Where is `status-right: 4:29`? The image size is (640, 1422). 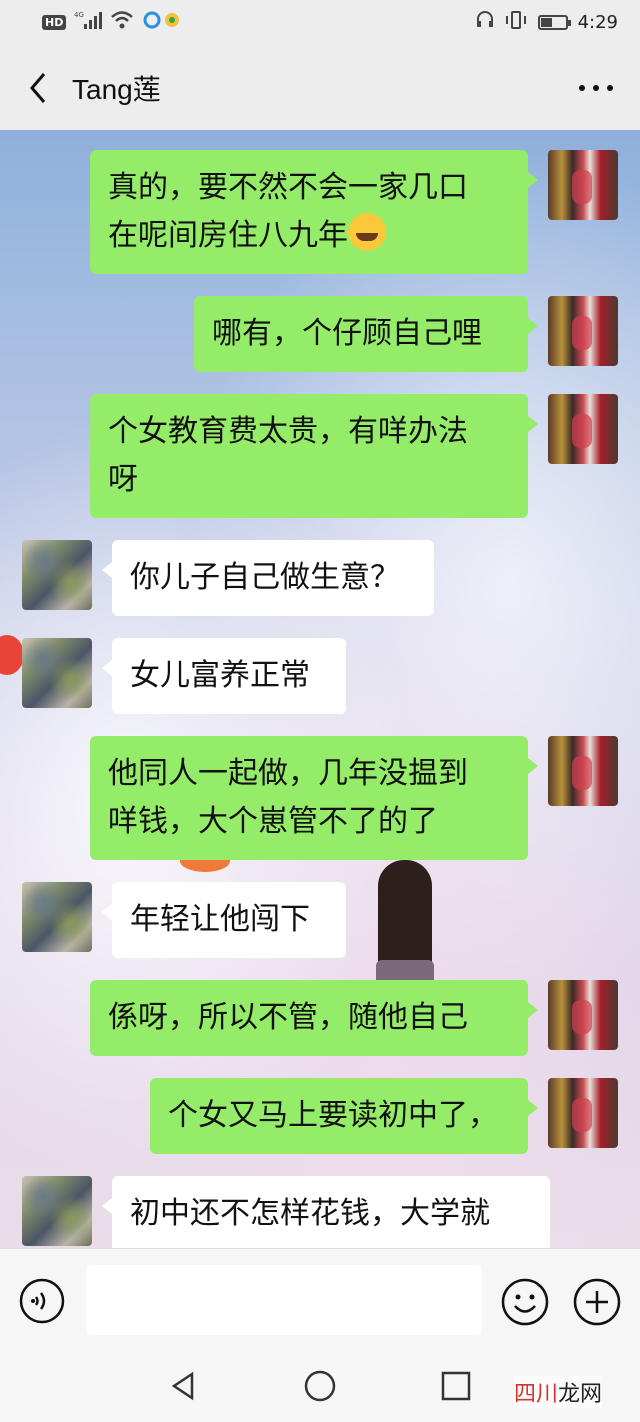
status-right: 4:29 is located at coordinates (547, 22).